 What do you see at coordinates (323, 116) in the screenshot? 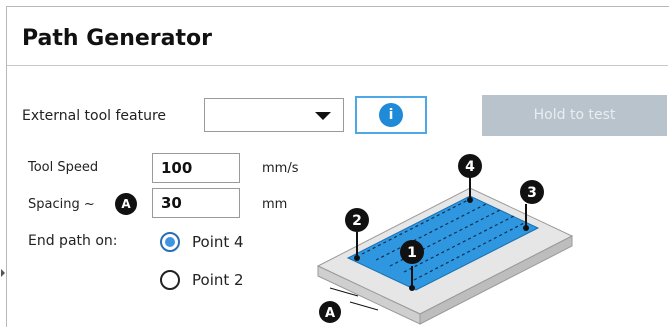
I see `chevron-down-icon` at bounding box center [323, 116].